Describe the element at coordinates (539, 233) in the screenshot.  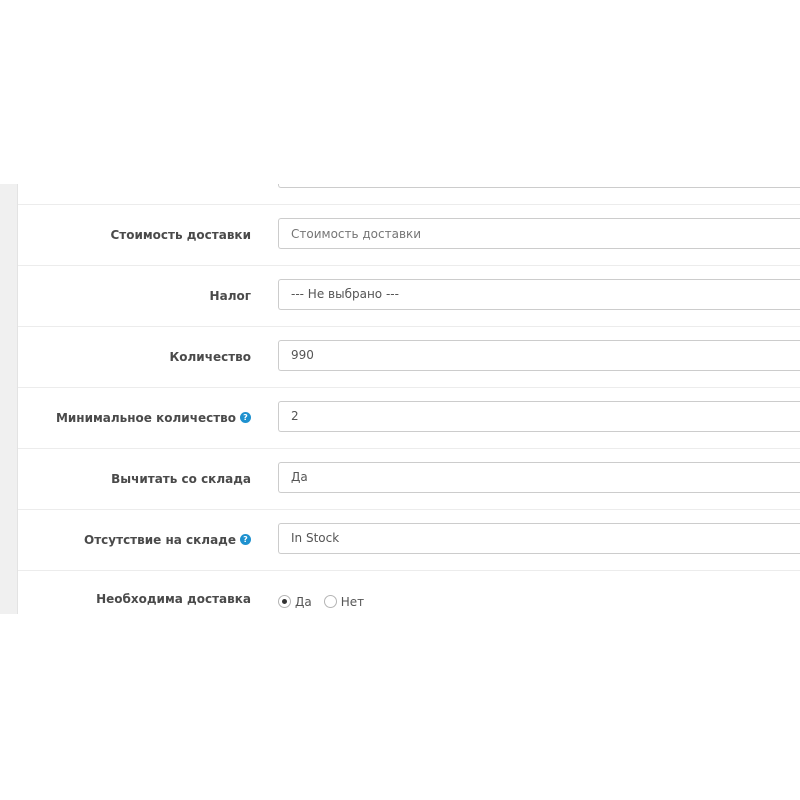
I see `shipping-cost-input` at that location.